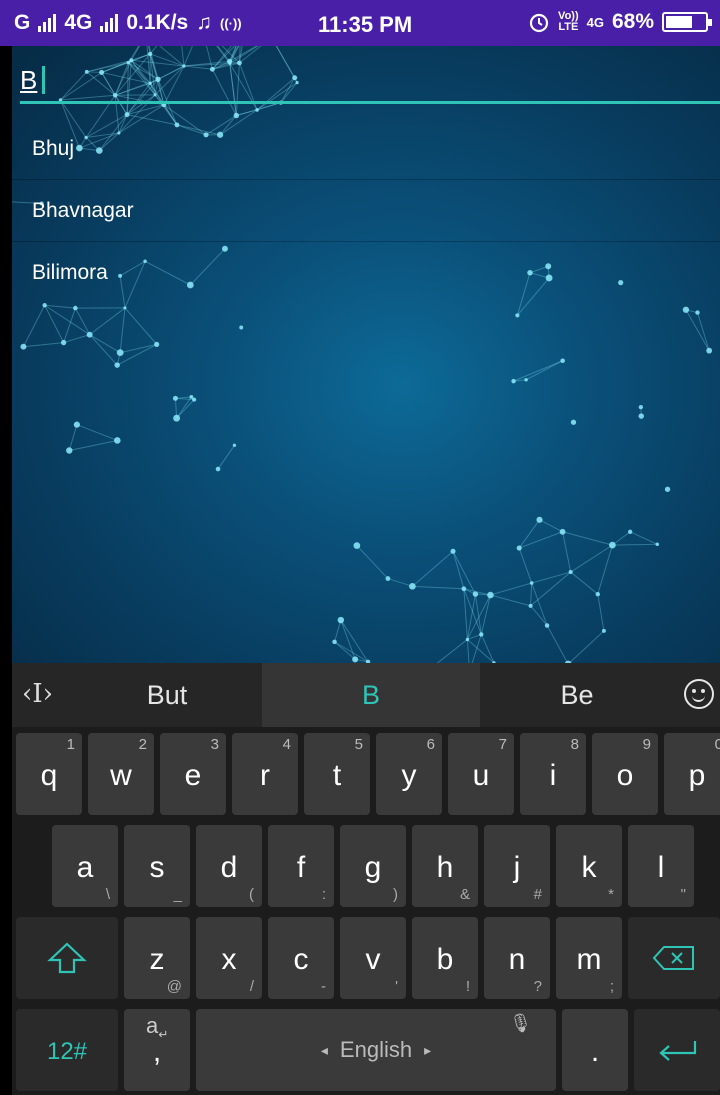  Describe the element at coordinates (70, 744) in the screenshot. I see `key-q-secondary: 1` at that location.